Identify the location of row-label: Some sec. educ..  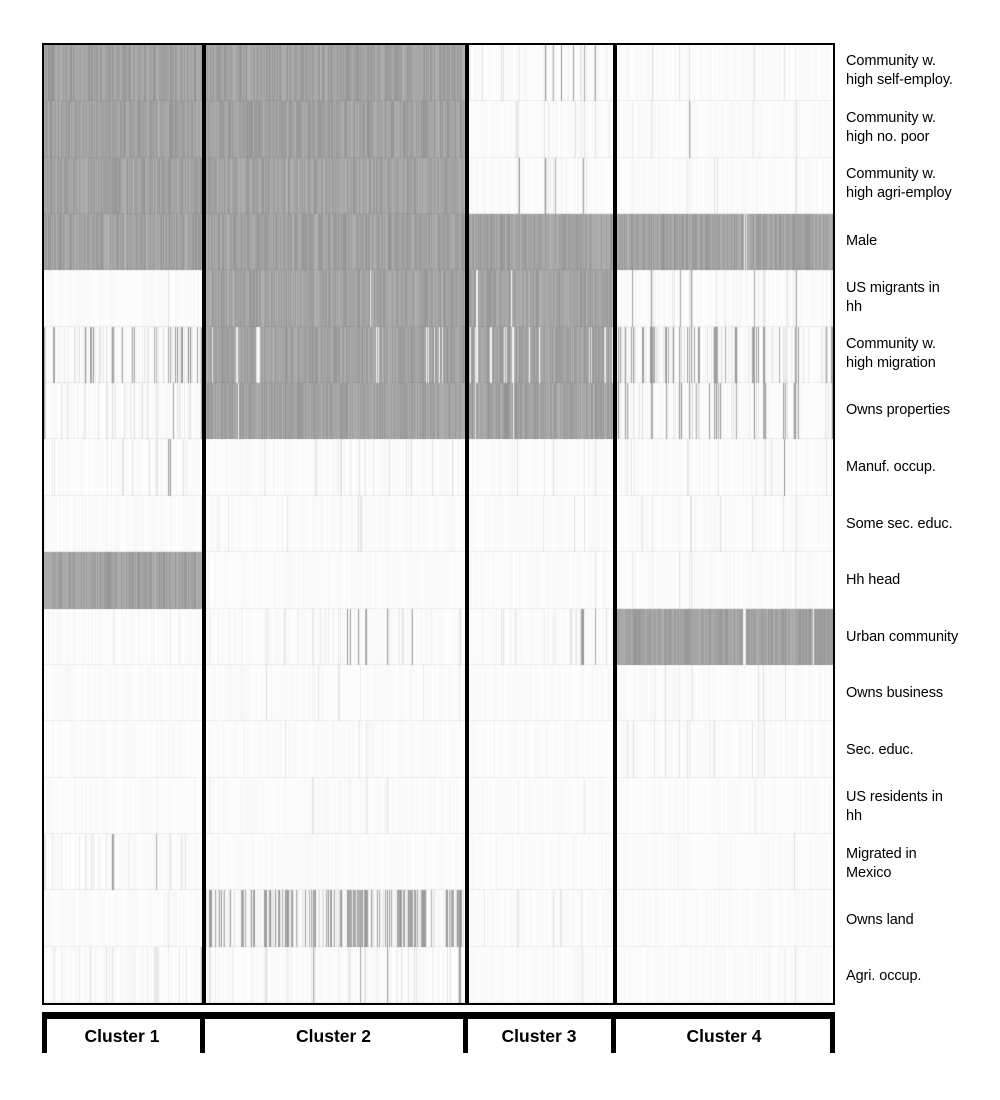
(923, 524).